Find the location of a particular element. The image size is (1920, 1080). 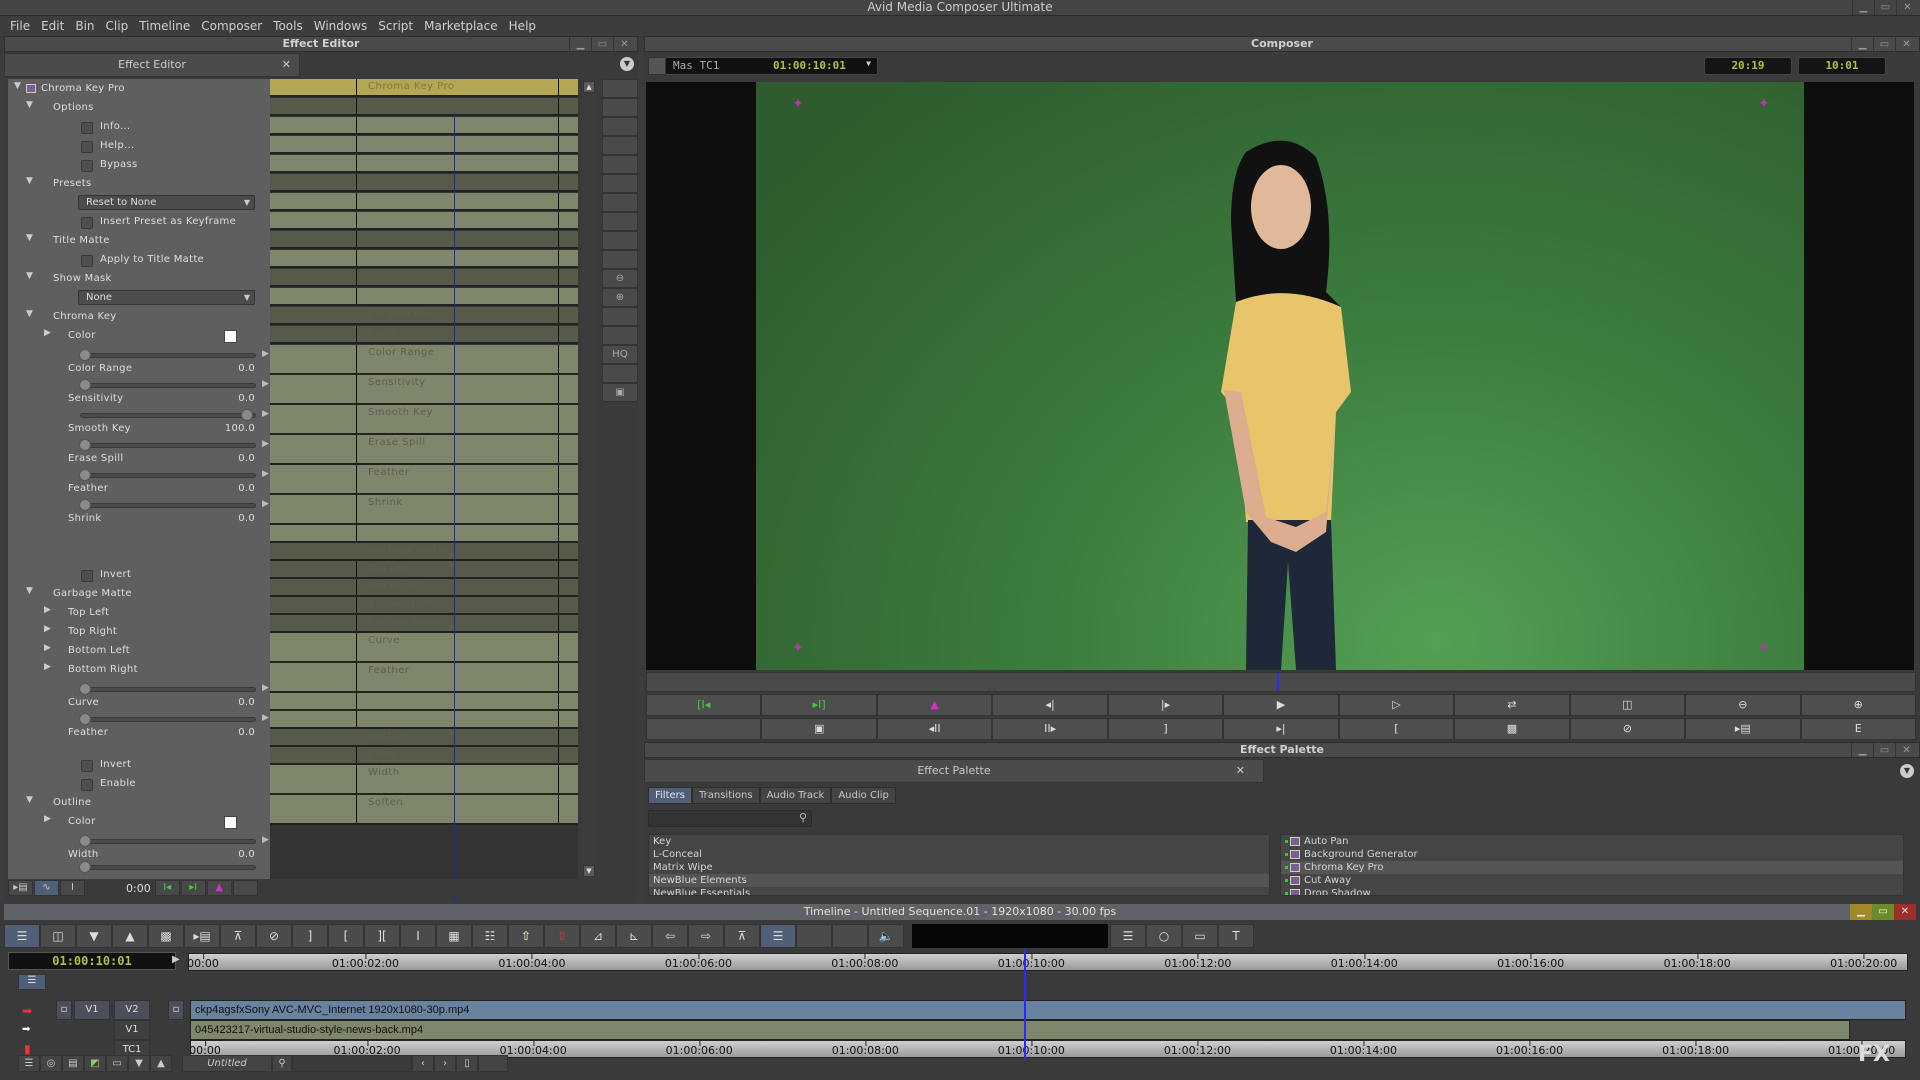

extract-icon: ⇧ is located at coordinates (562, 936).